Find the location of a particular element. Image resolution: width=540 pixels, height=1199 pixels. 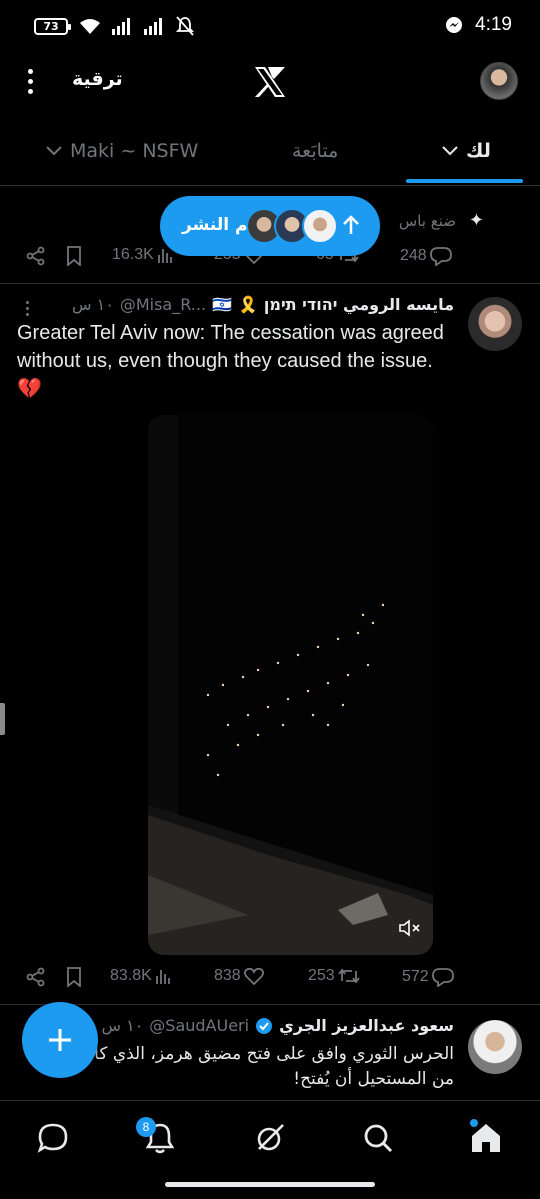

bottom-navigation: 8 is located at coordinates (270, 1149).